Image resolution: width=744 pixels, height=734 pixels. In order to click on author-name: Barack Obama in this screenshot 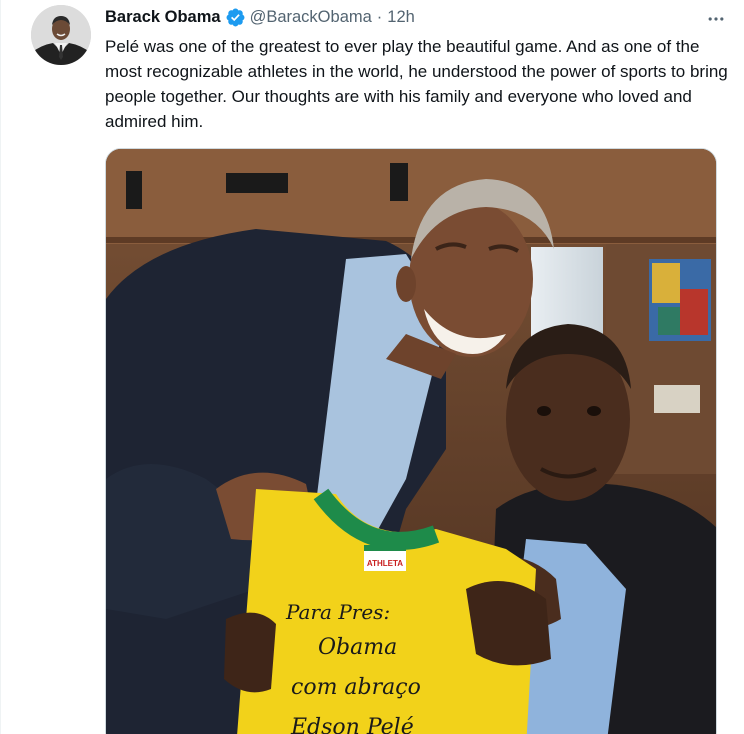, I will do `click(163, 17)`.